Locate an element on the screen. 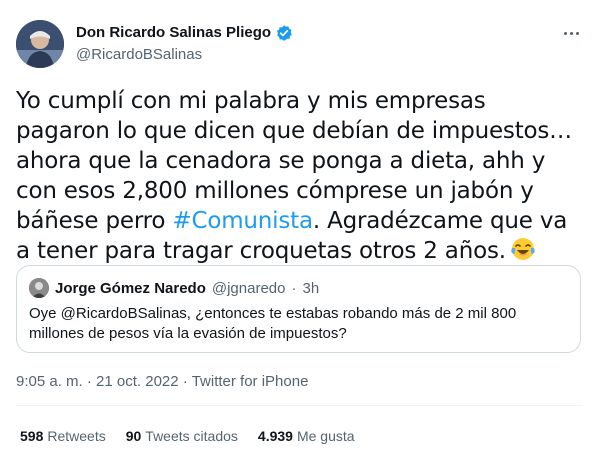  retweets-stat: 598 Retweets is located at coordinates (63, 436).